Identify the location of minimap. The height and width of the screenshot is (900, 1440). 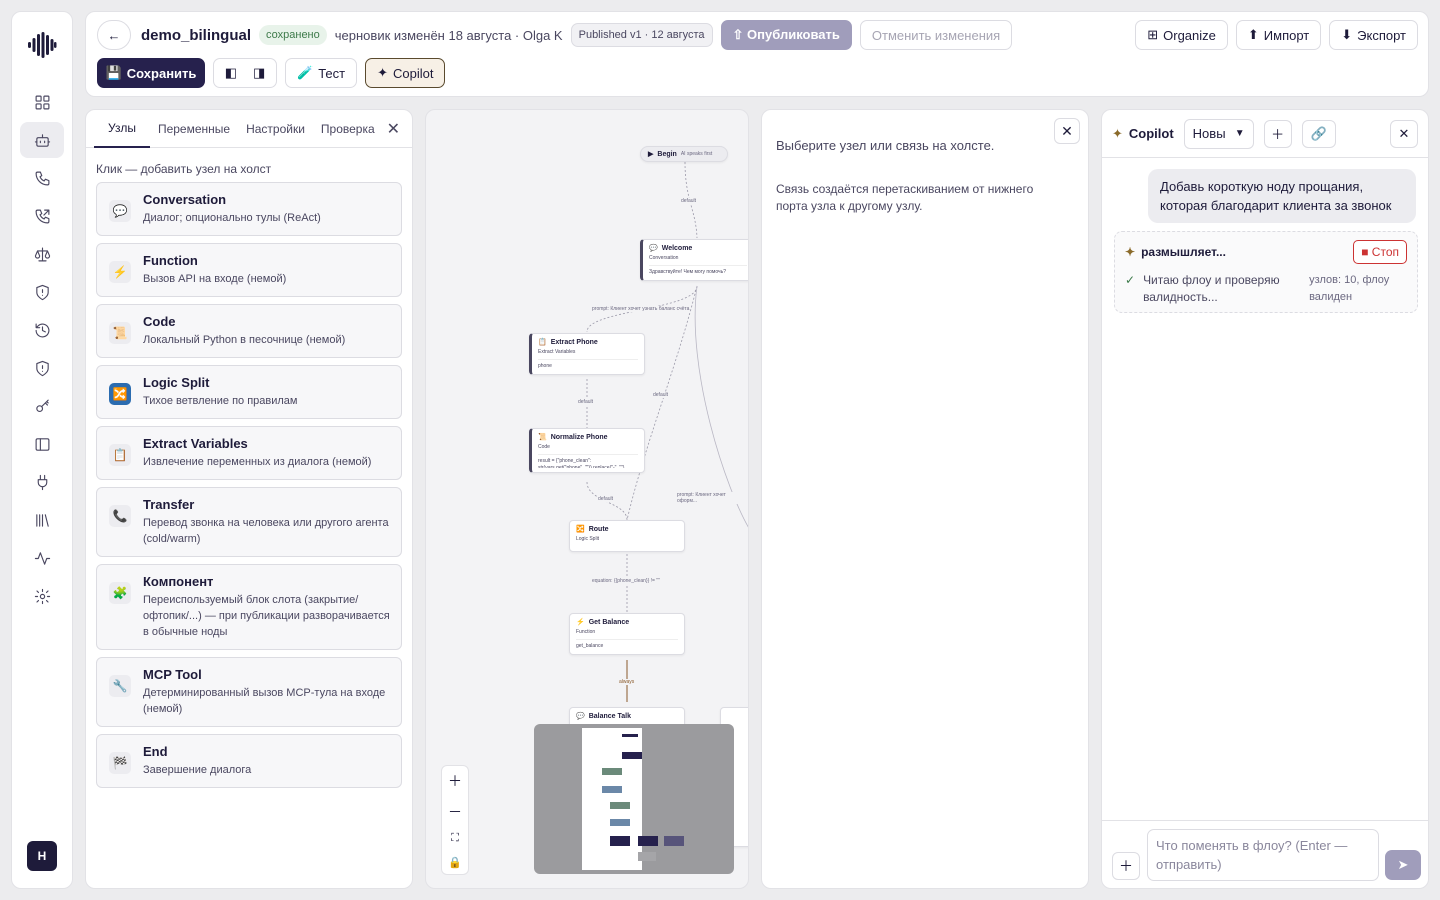
(634, 799).